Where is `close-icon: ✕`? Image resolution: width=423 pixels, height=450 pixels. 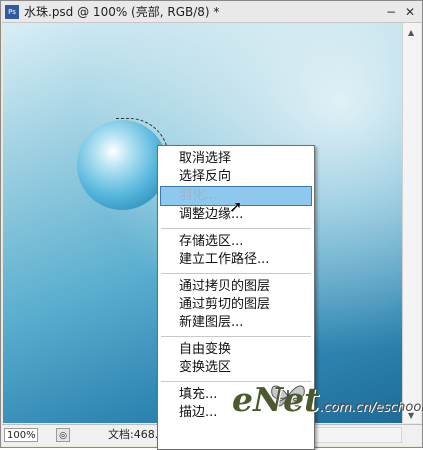 close-icon: ✕ is located at coordinates (410, 12).